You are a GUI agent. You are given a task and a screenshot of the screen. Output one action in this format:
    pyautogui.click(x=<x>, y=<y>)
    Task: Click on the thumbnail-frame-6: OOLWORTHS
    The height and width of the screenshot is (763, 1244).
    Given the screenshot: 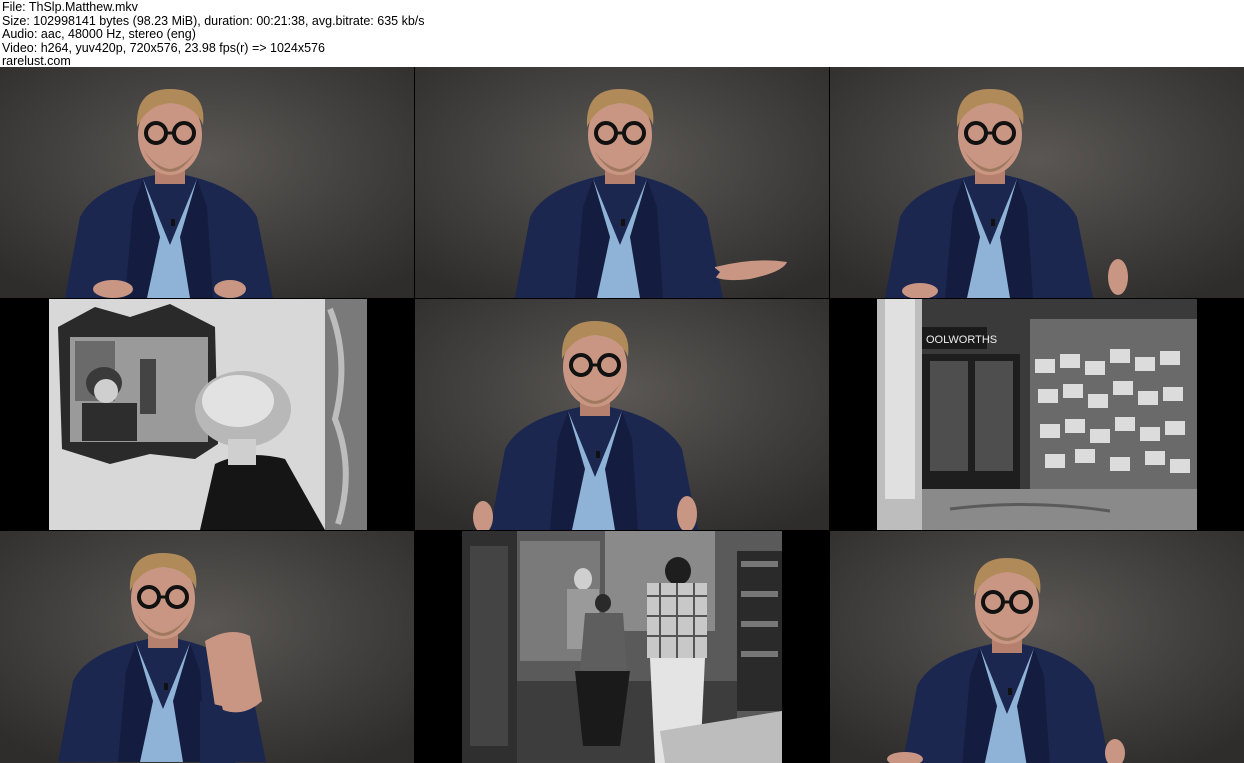 What is the action you would take?
    pyautogui.click(x=1037, y=414)
    